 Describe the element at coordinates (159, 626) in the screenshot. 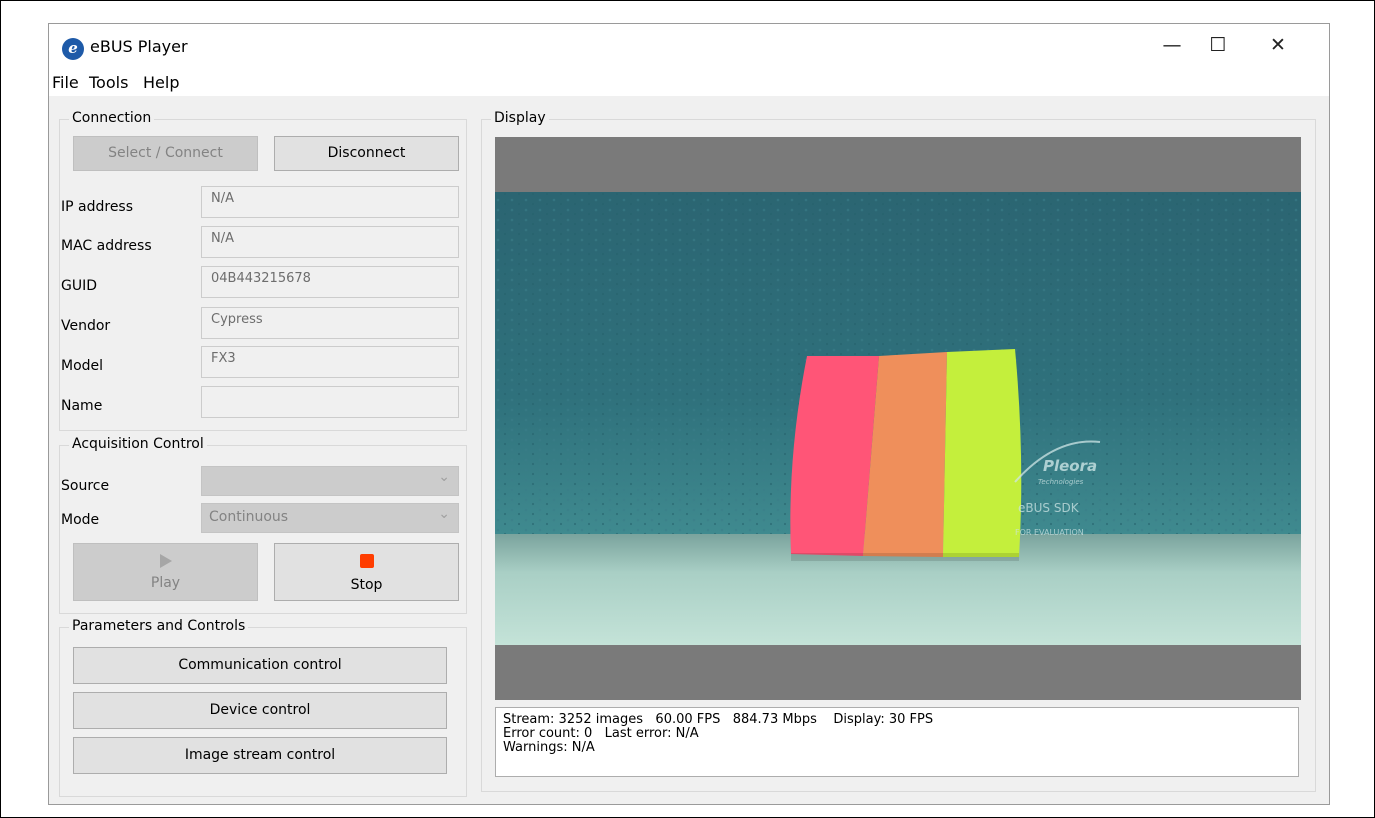

I see `parameters-controls-title: Parameters and Controls` at that location.